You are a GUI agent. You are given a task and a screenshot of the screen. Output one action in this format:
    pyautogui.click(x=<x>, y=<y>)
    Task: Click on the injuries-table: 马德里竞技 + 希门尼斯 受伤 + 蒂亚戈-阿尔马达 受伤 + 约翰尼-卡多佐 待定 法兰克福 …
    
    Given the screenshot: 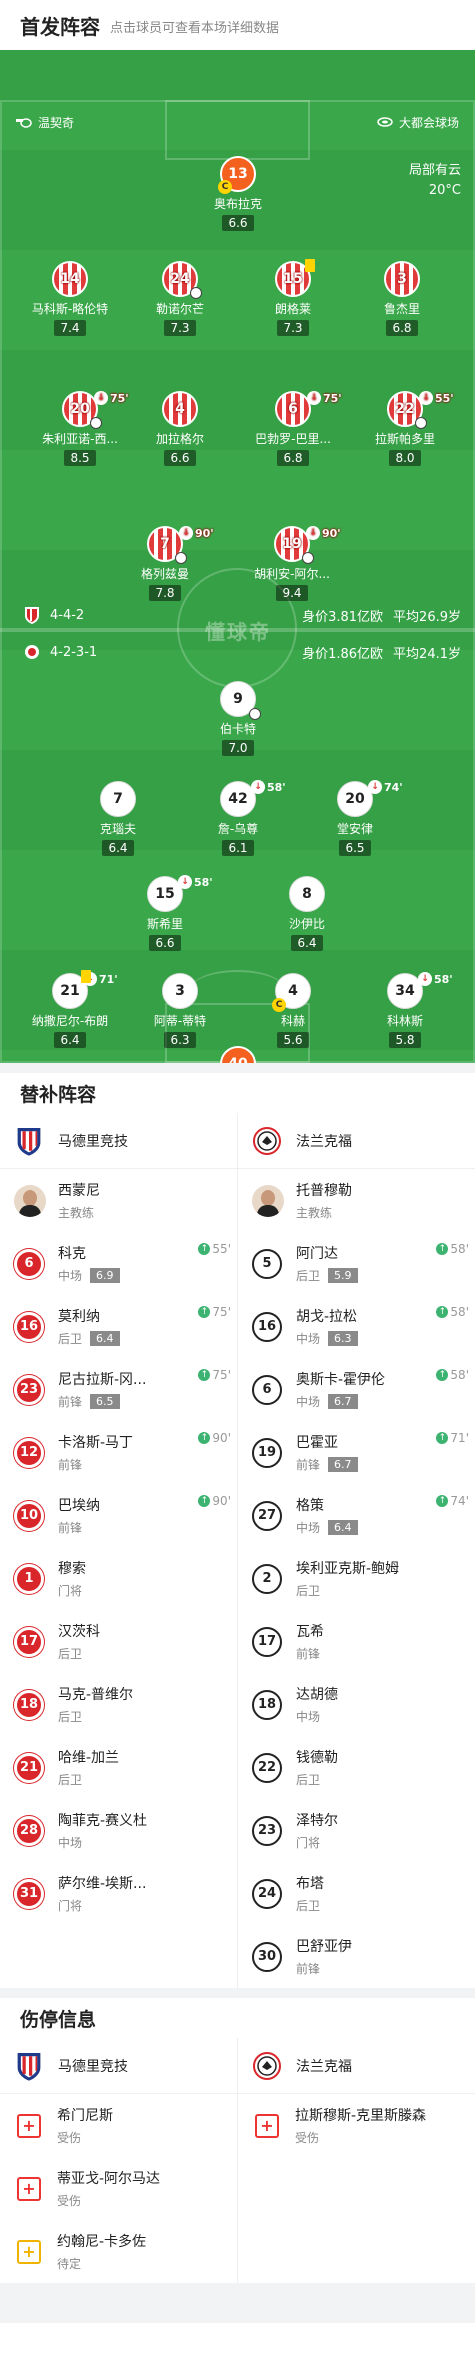 What is the action you would take?
    pyautogui.click(x=237, y=2160)
    